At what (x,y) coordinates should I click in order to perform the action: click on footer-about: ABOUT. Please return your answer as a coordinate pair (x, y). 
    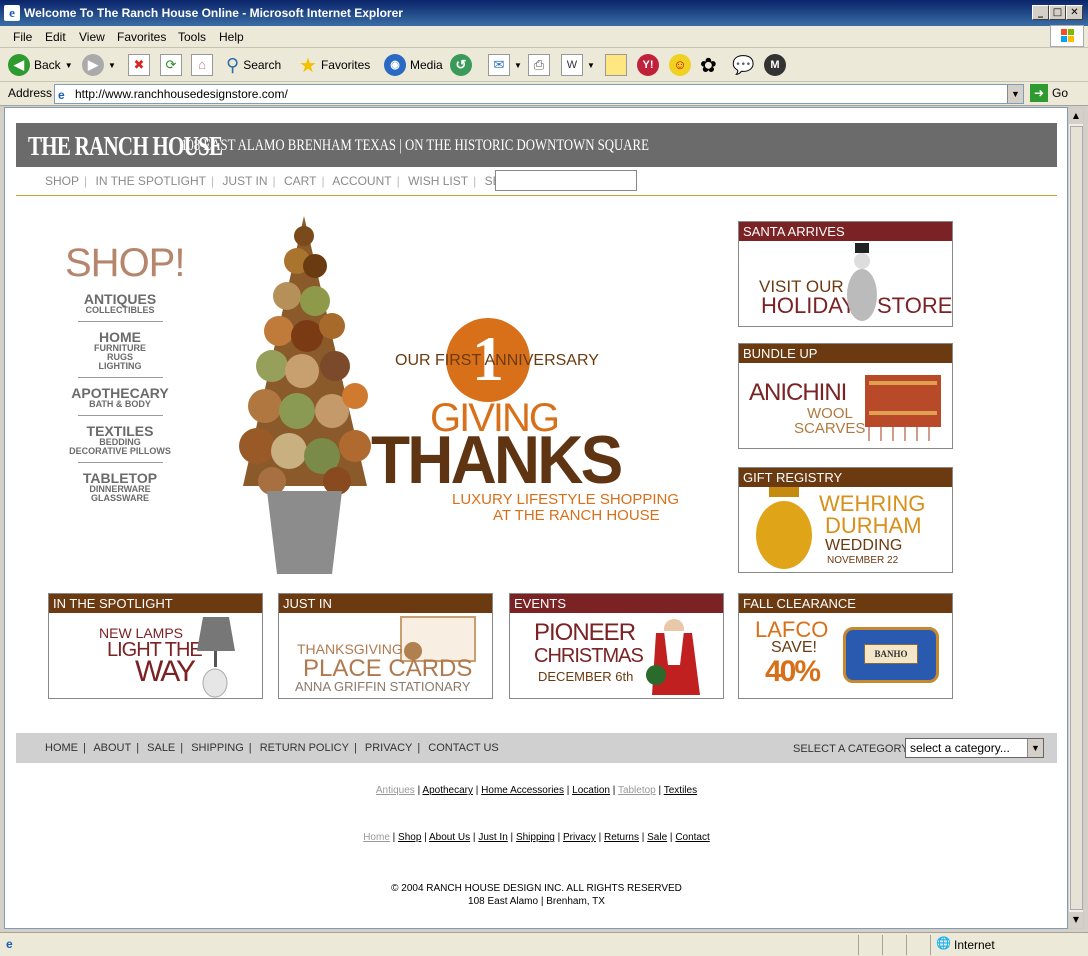
    Looking at the image, I should click on (112, 748).